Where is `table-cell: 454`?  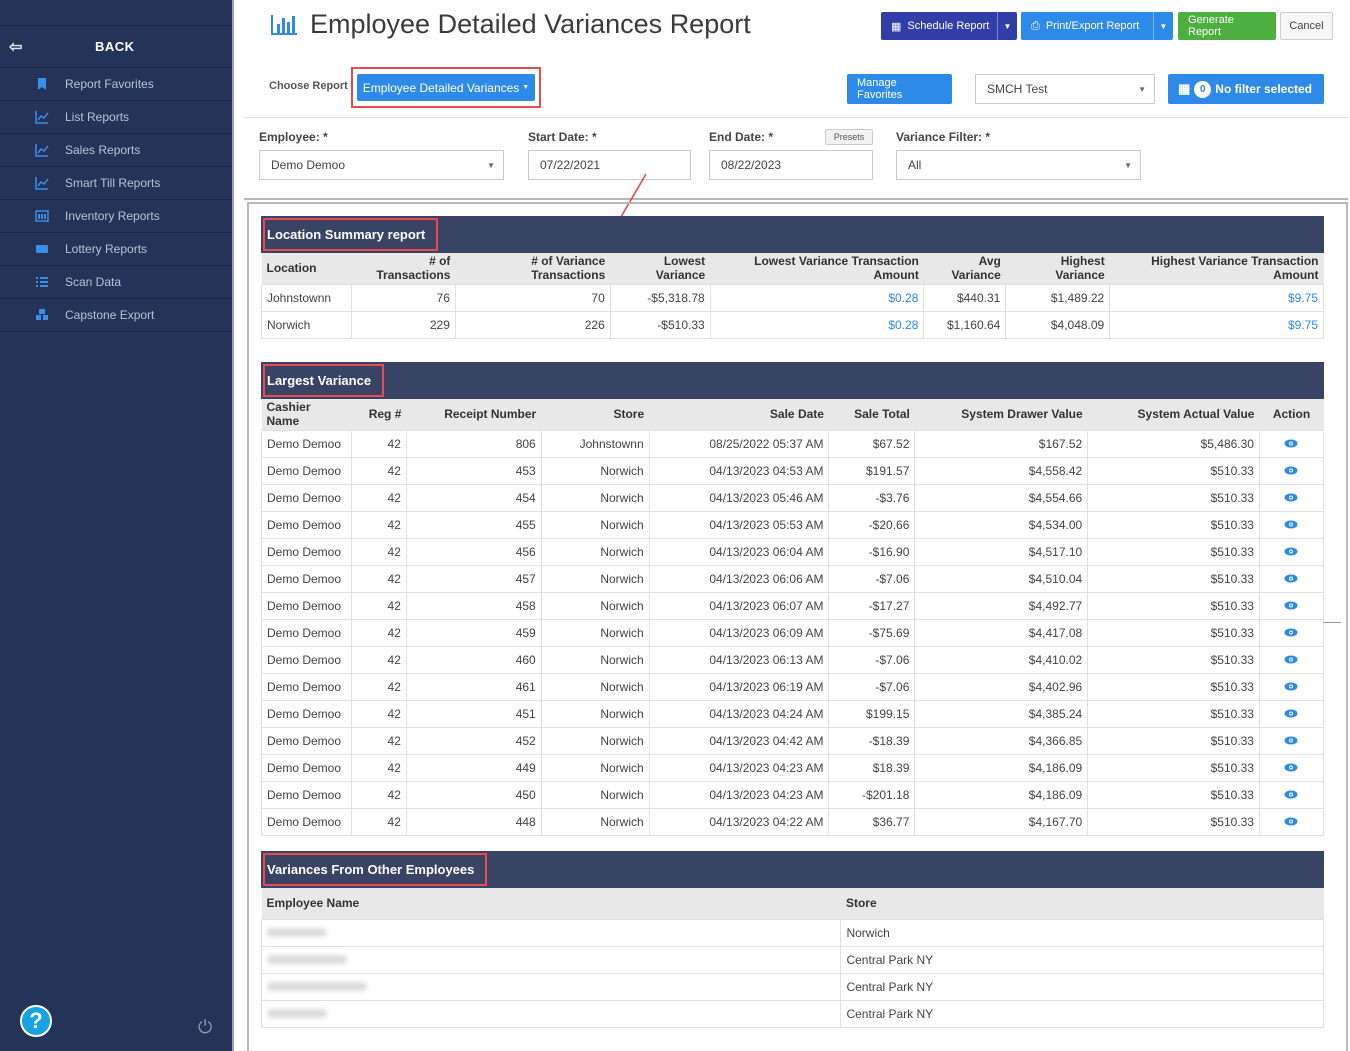 table-cell: 454 is located at coordinates (473, 497).